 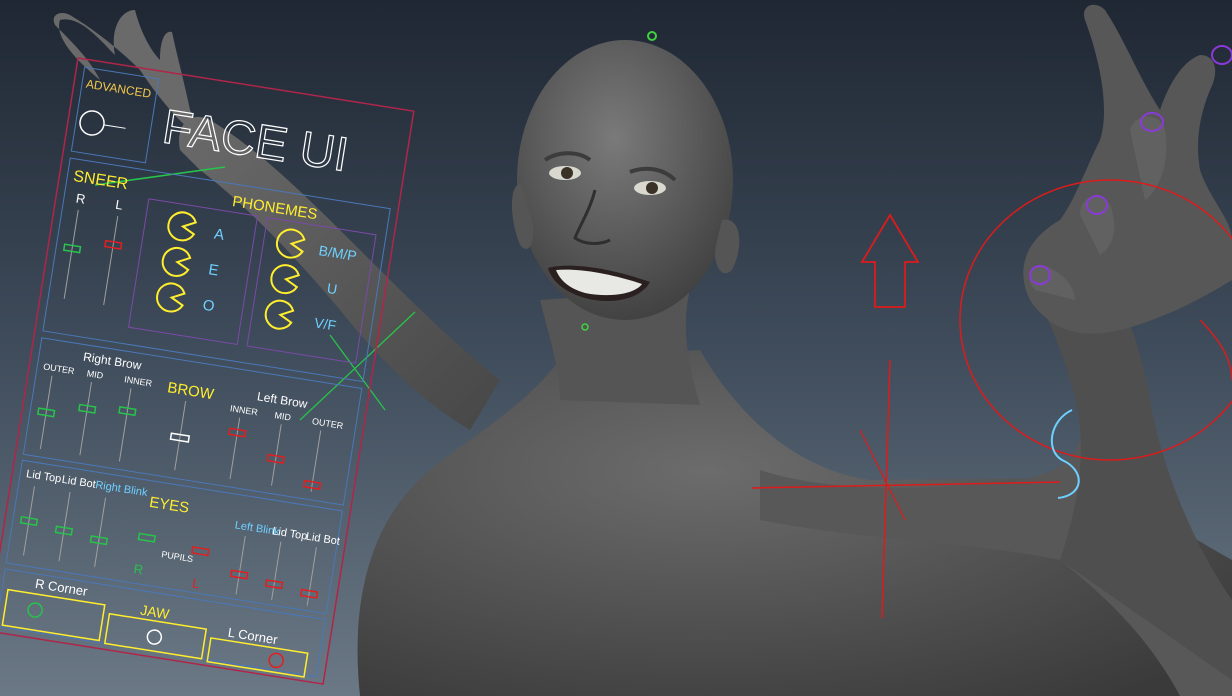 I want to click on phoneme-vf-label: V/F, so click(x=325, y=323).